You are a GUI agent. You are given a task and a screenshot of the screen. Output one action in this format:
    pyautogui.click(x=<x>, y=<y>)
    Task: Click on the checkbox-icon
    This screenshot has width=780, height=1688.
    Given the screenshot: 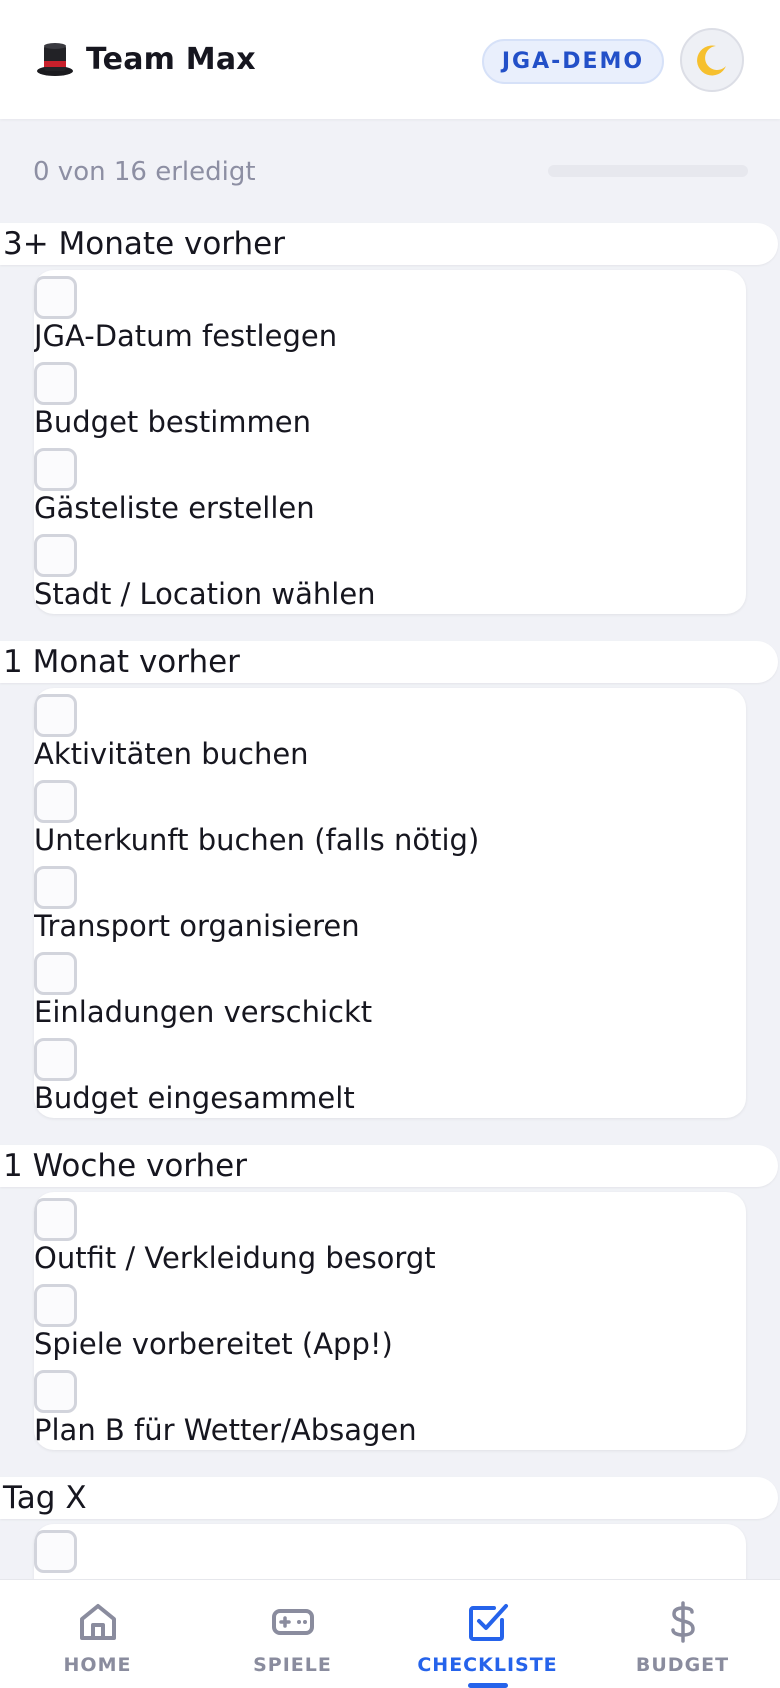 What is the action you would take?
    pyautogui.click(x=488, y=1622)
    